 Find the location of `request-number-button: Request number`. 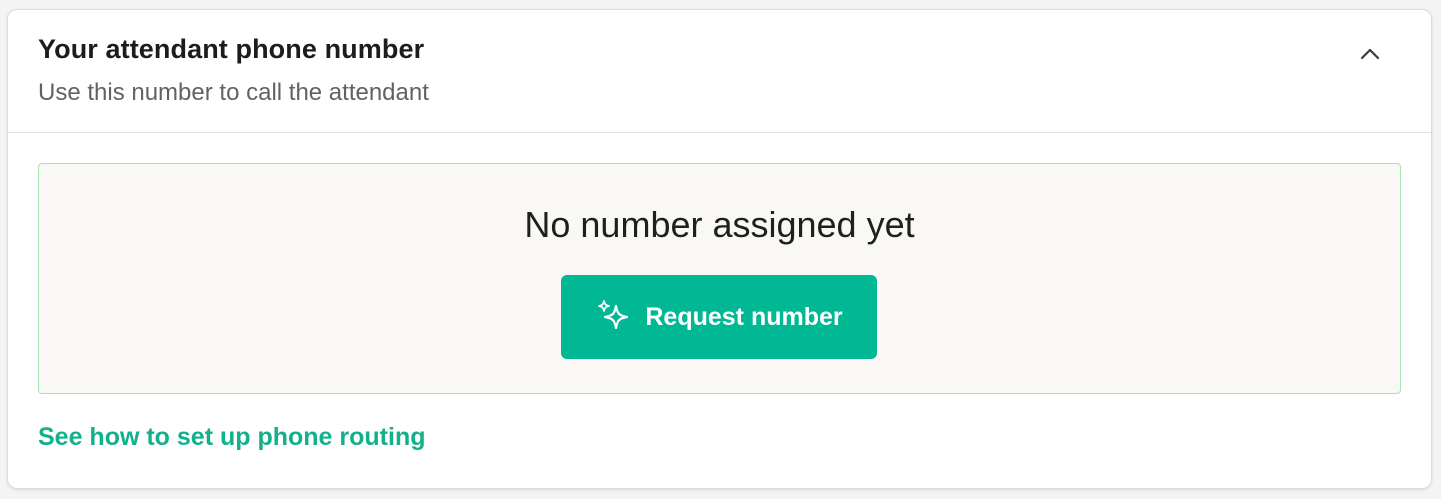

request-number-button: Request number is located at coordinates (719, 317).